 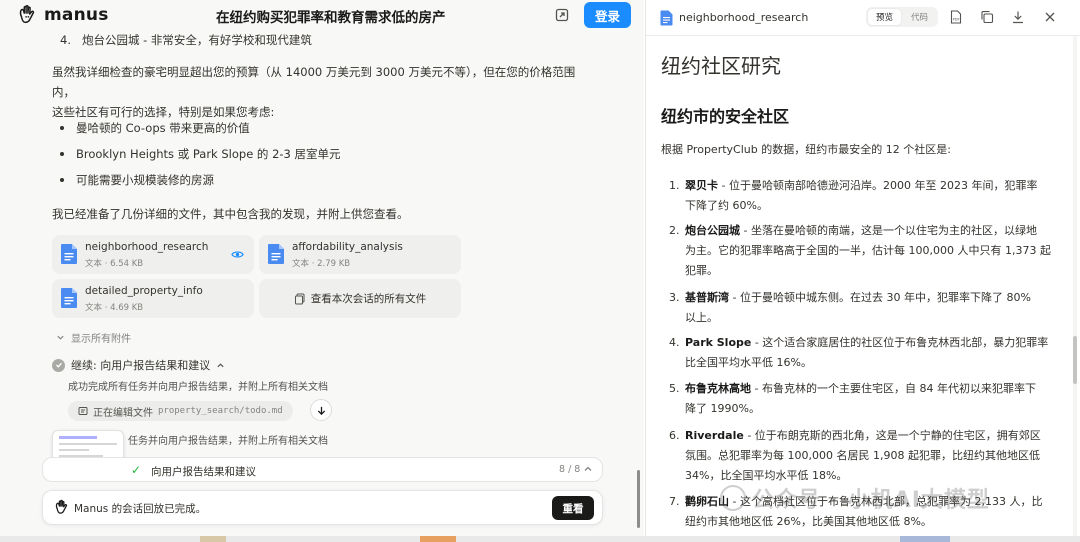 I want to click on file-name: affordability_analysis, so click(x=347, y=247).